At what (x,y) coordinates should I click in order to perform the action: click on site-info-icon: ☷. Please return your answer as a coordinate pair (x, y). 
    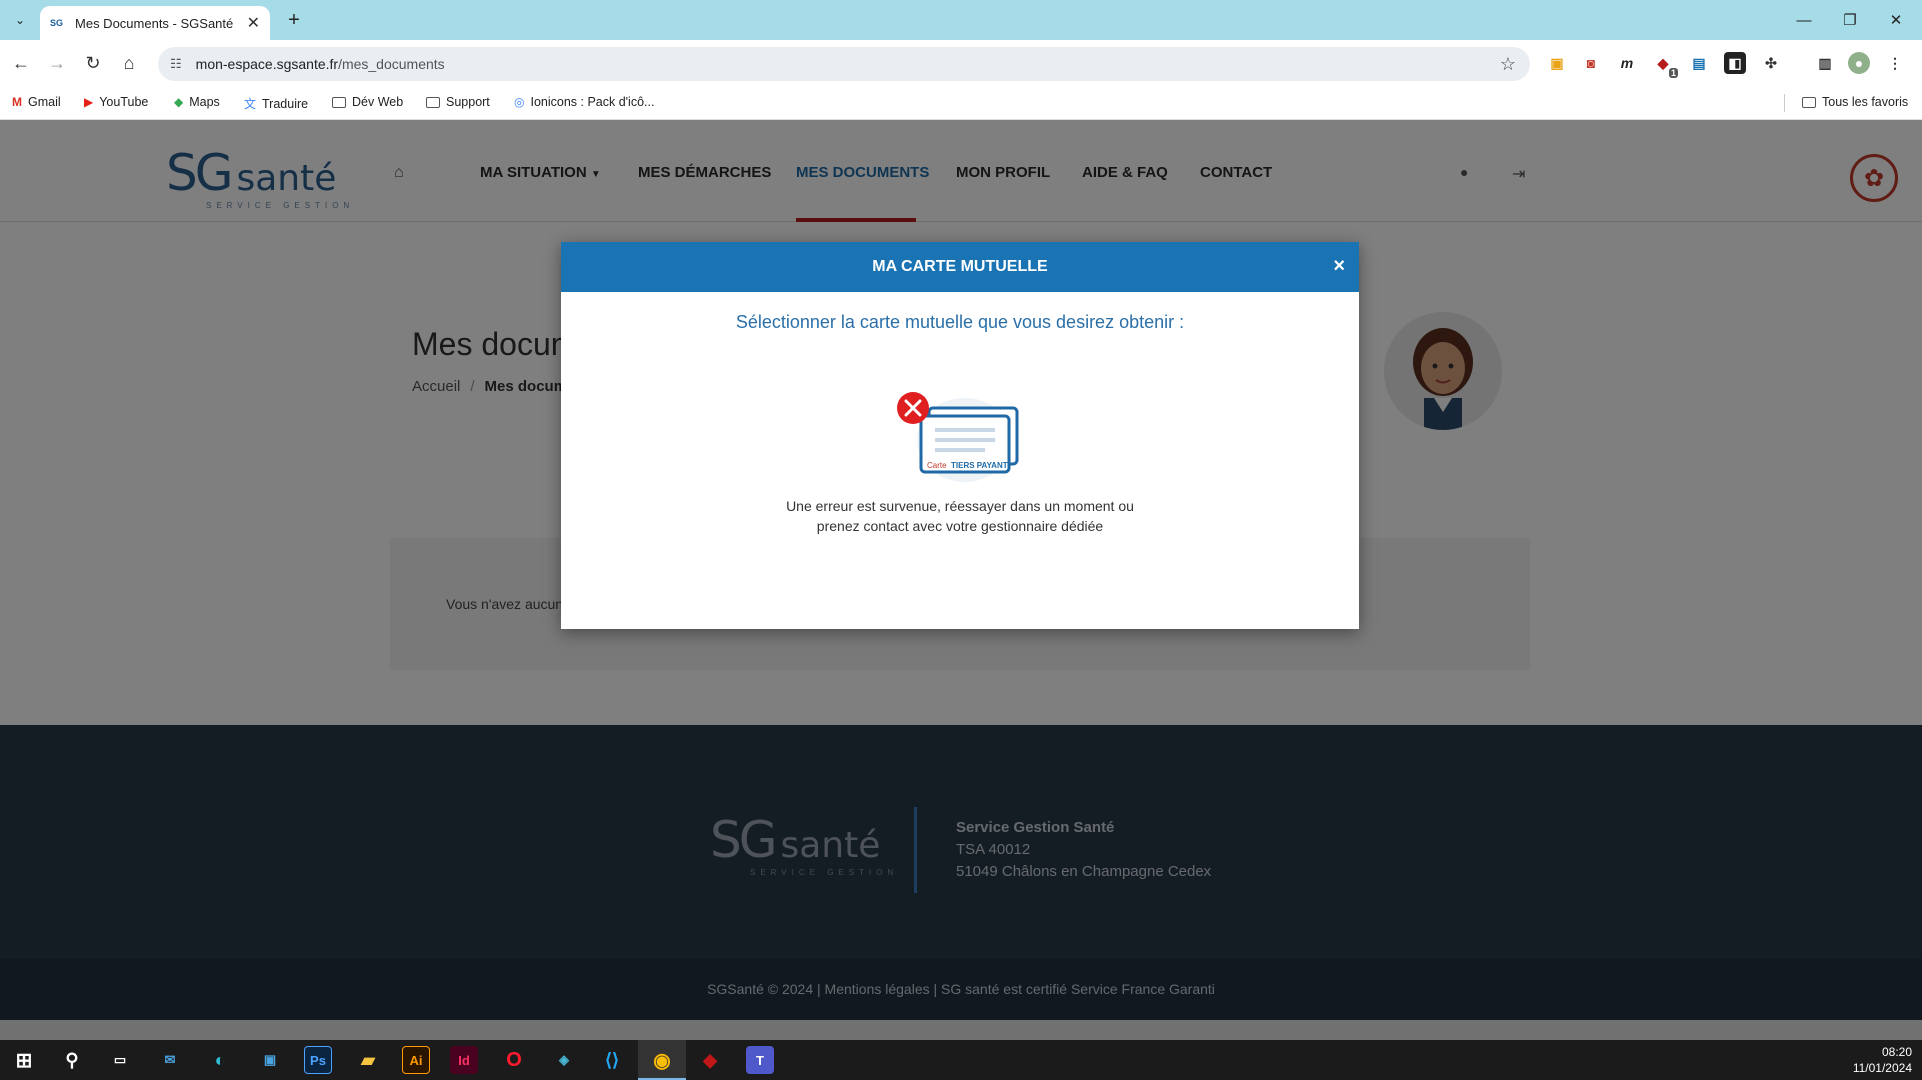
    Looking at the image, I should click on (176, 64).